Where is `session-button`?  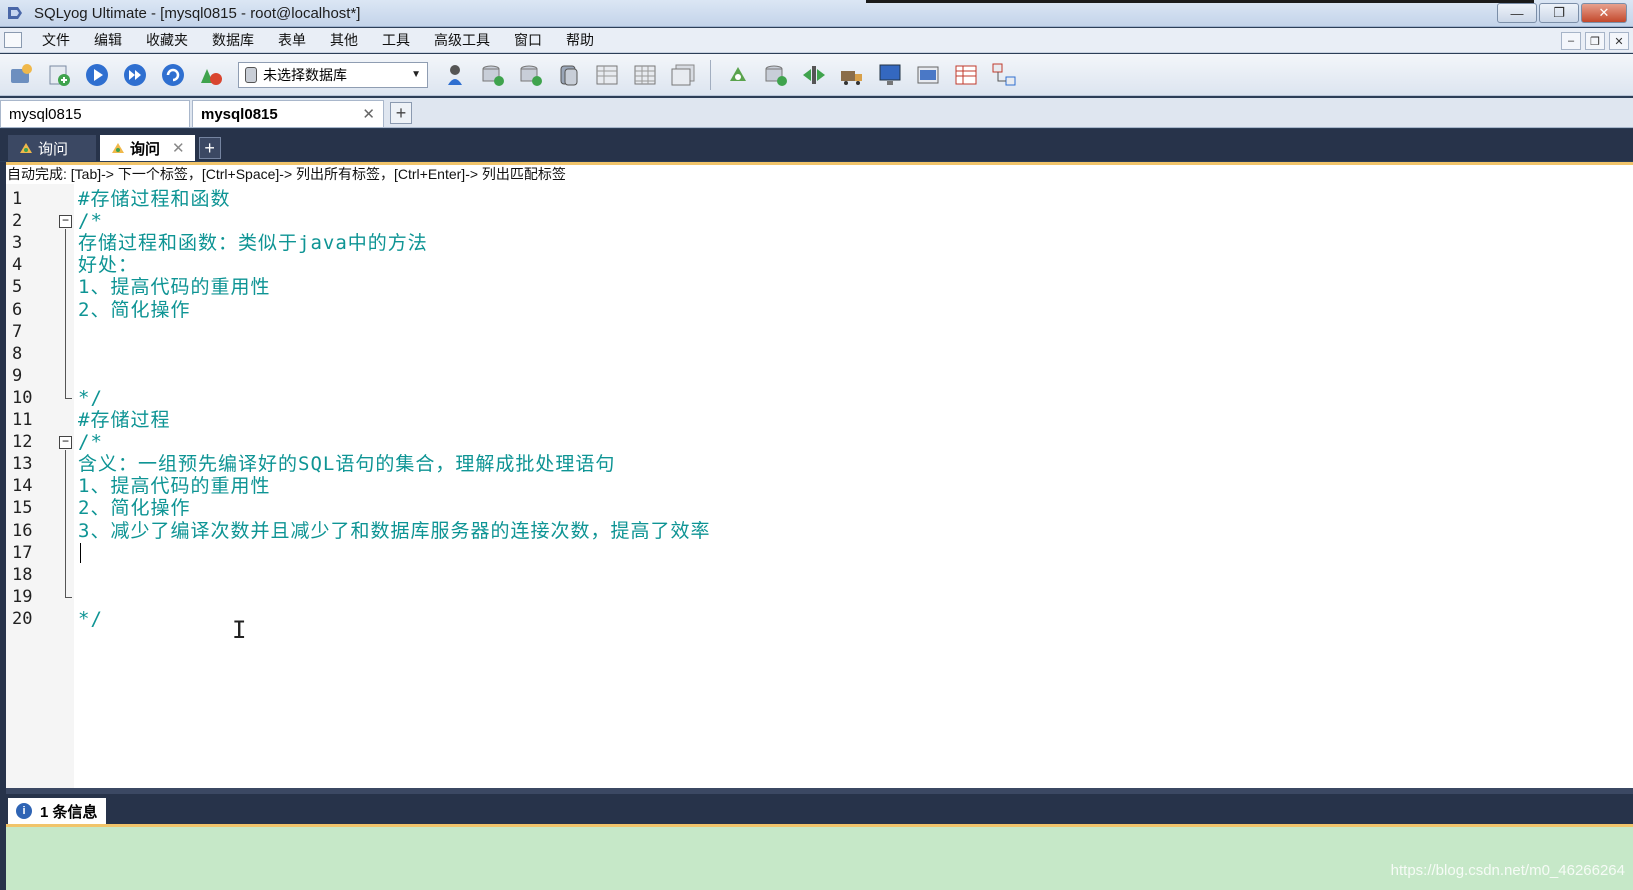
session-button is located at coordinates (928, 75).